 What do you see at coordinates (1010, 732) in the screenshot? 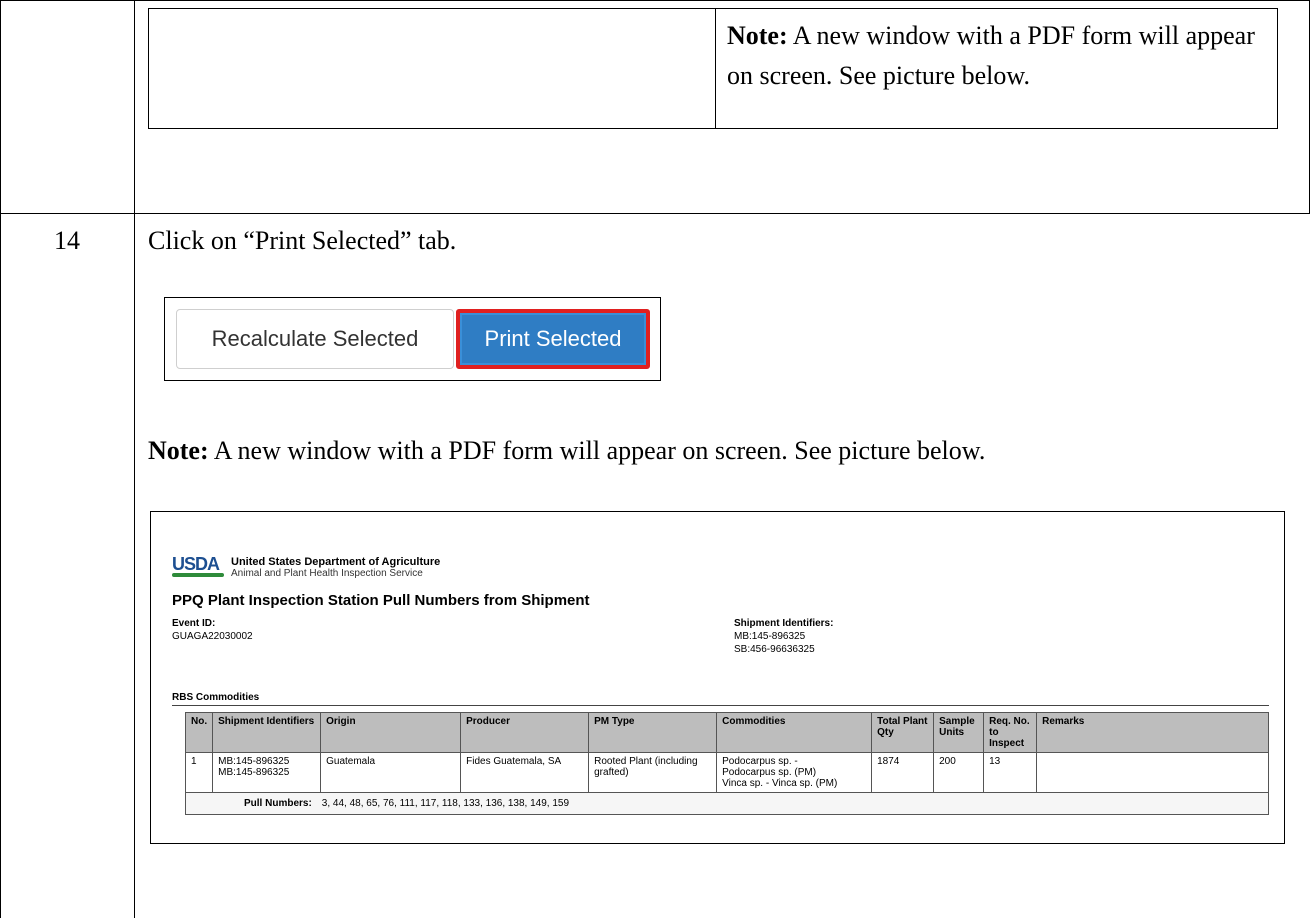
I see `col-header: Req. No. to Inspect` at bounding box center [1010, 732].